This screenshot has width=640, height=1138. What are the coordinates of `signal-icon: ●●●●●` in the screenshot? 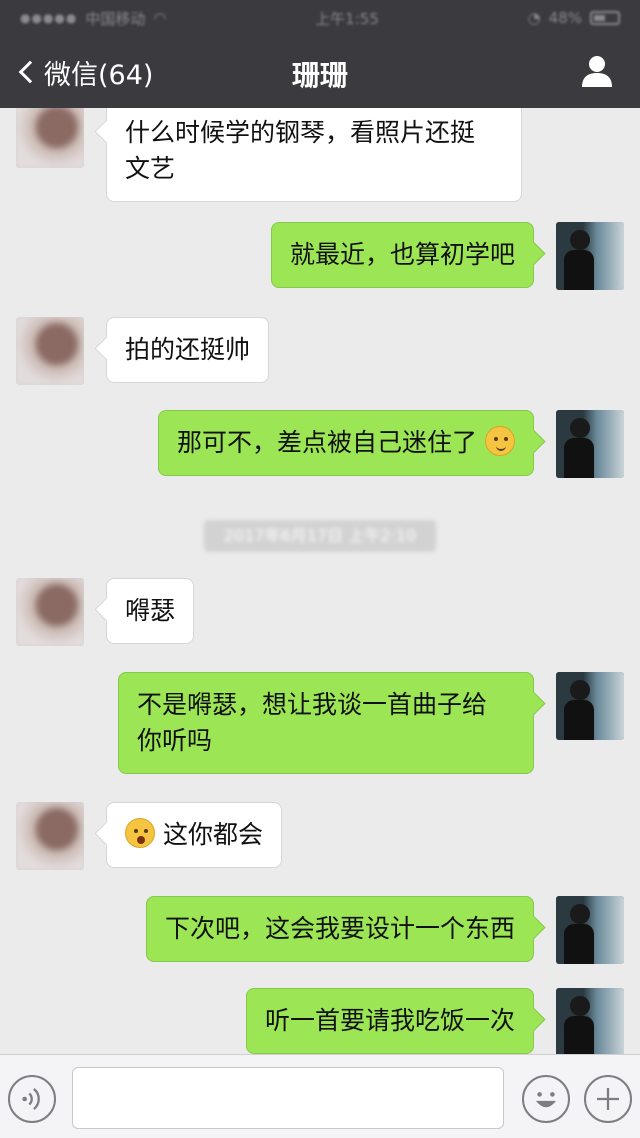 It's located at (49, 18).